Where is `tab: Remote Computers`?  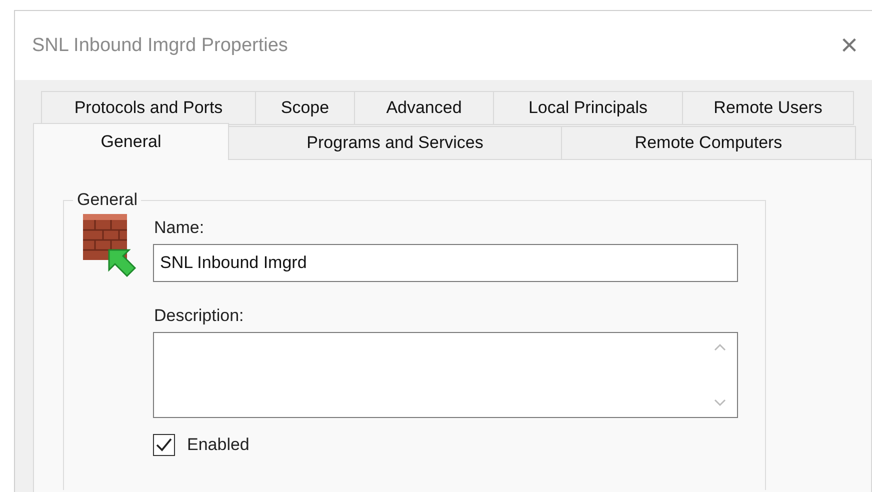
tab: Remote Computers is located at coordinates (708, 143).